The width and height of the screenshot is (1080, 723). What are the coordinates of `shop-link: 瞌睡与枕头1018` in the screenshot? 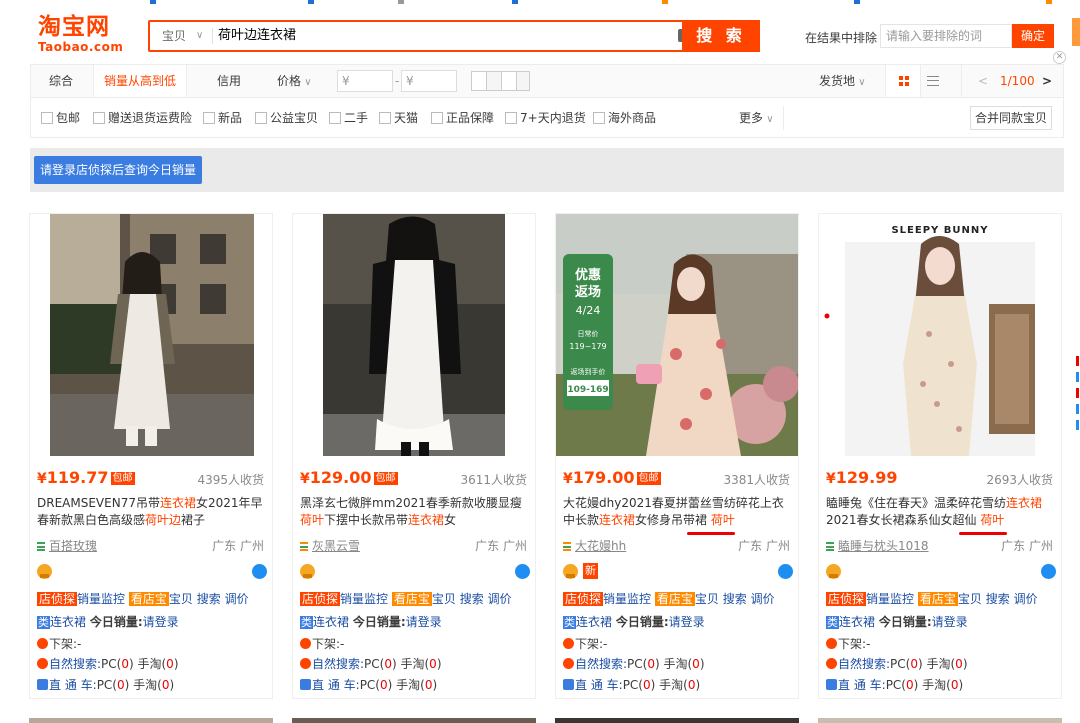 It's located at (877, 545).